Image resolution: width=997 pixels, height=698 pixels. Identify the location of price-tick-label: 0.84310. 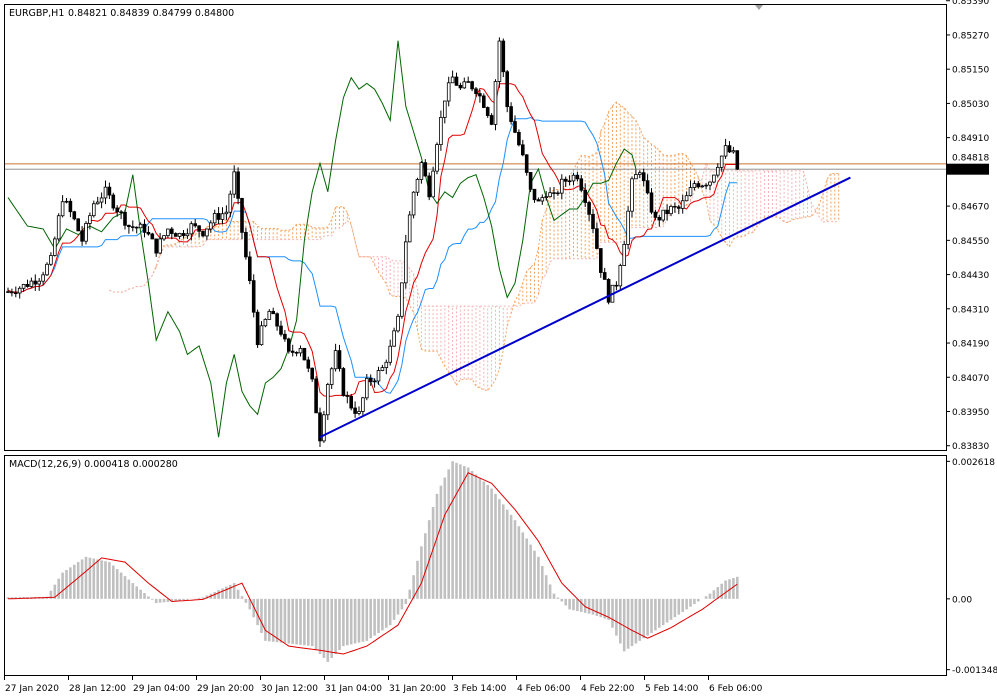
(970, 310).